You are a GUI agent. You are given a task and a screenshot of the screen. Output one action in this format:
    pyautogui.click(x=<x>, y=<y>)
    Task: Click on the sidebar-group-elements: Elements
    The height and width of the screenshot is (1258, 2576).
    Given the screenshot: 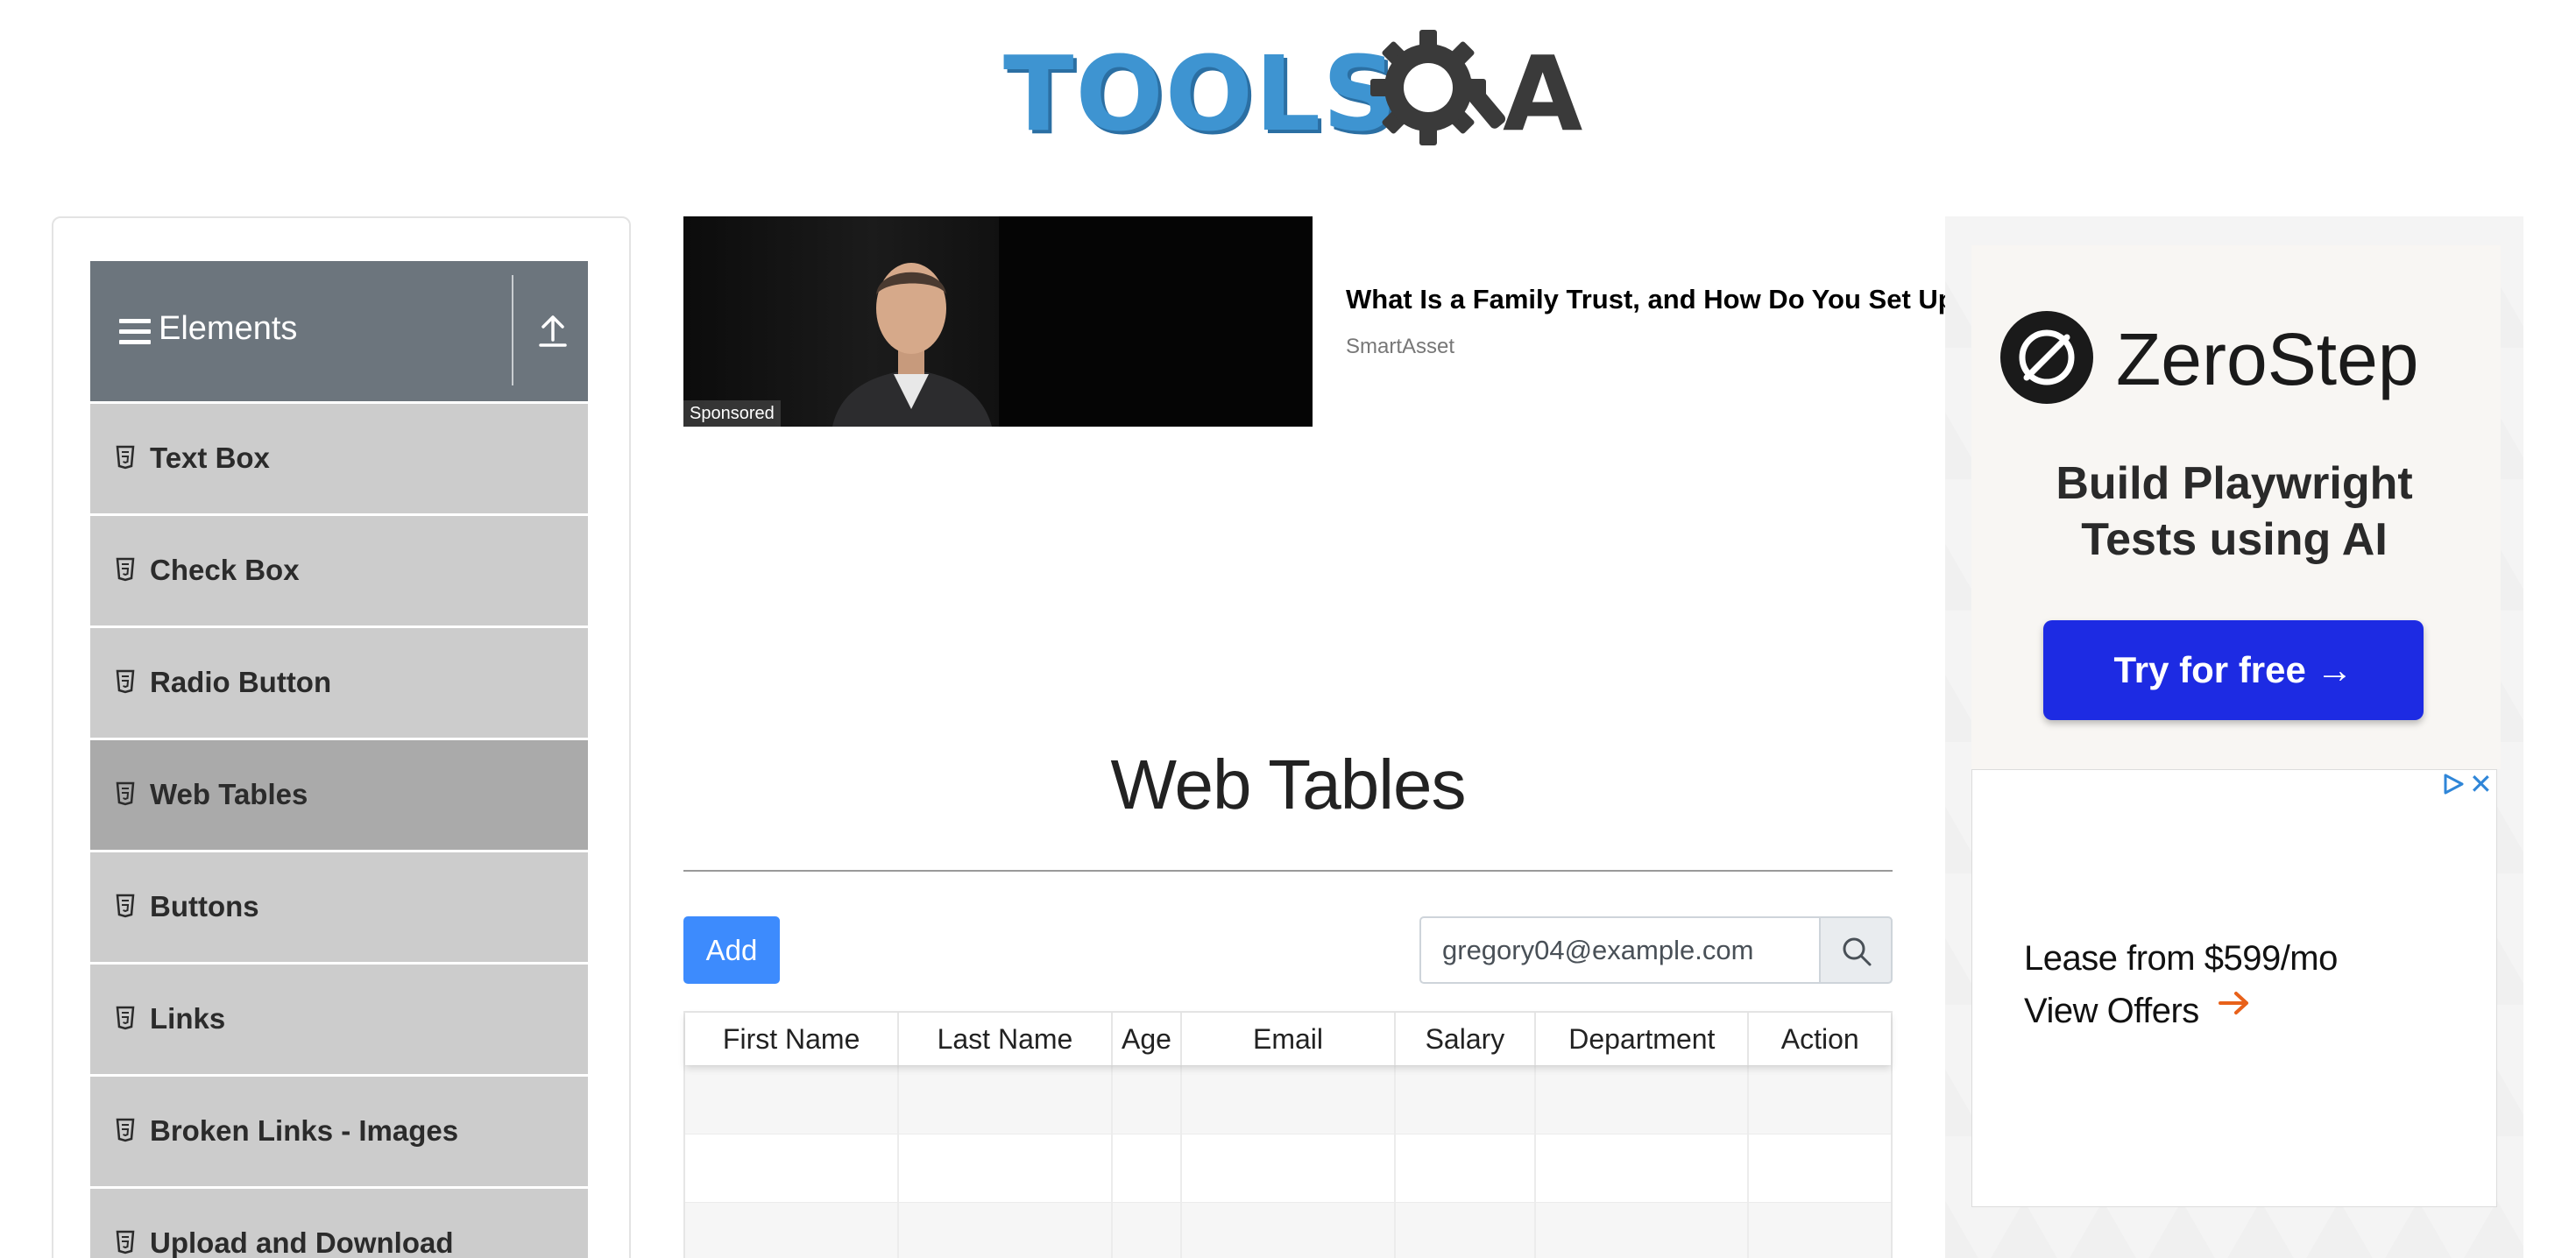 What is the action you would take?
    pyautogui.click(x=339, y=331)
    